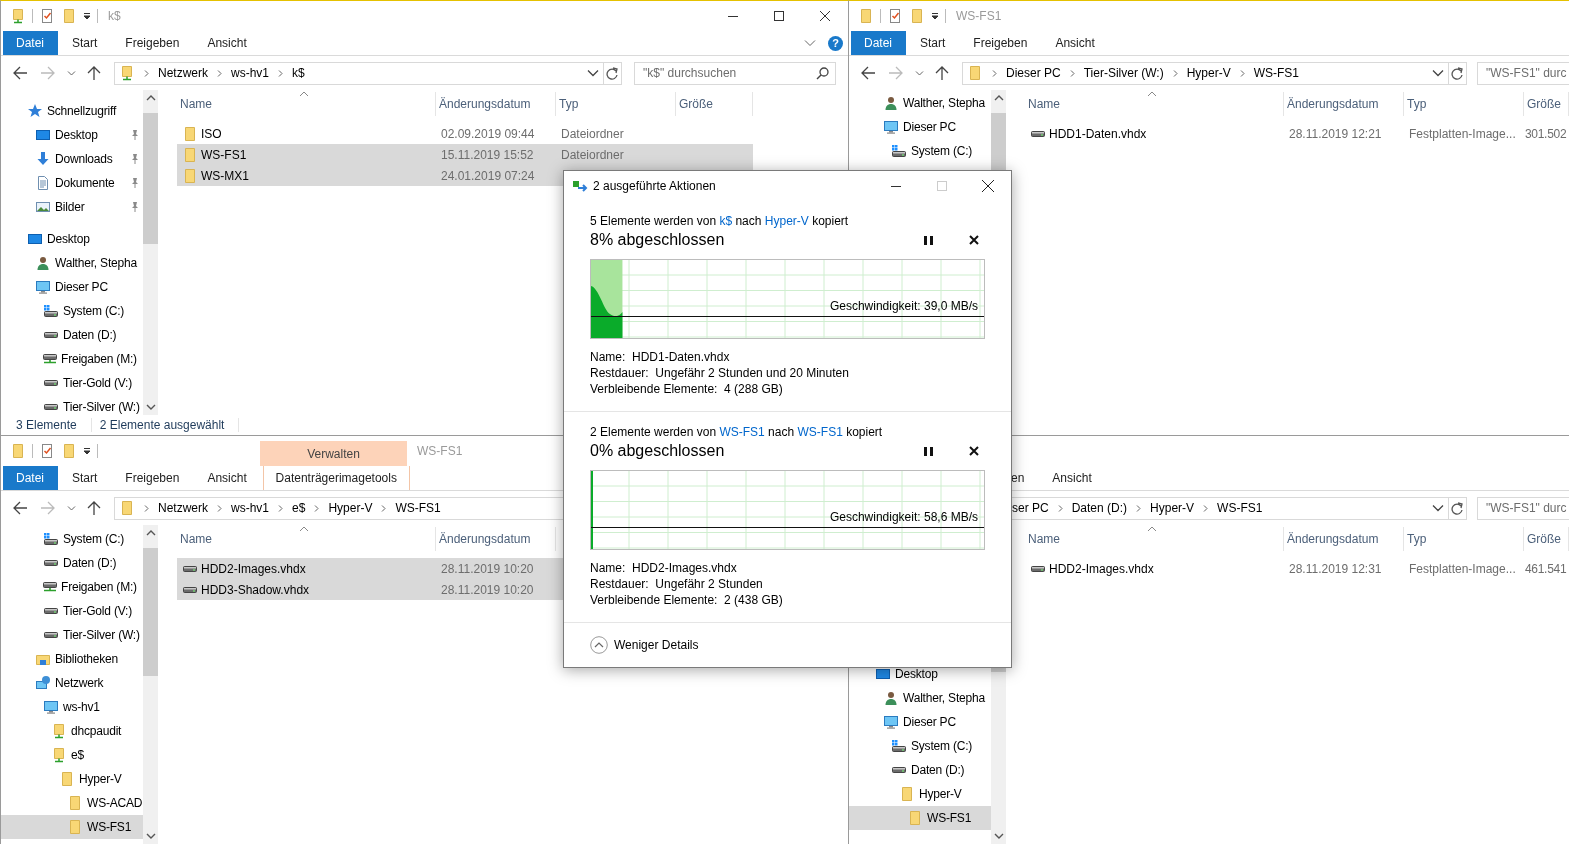 The width and height of the screenshot is (1569, 844). Describe the element at coordinates (742, 432) in the screenshot. I see `source-link: WS-FS1` at that location.